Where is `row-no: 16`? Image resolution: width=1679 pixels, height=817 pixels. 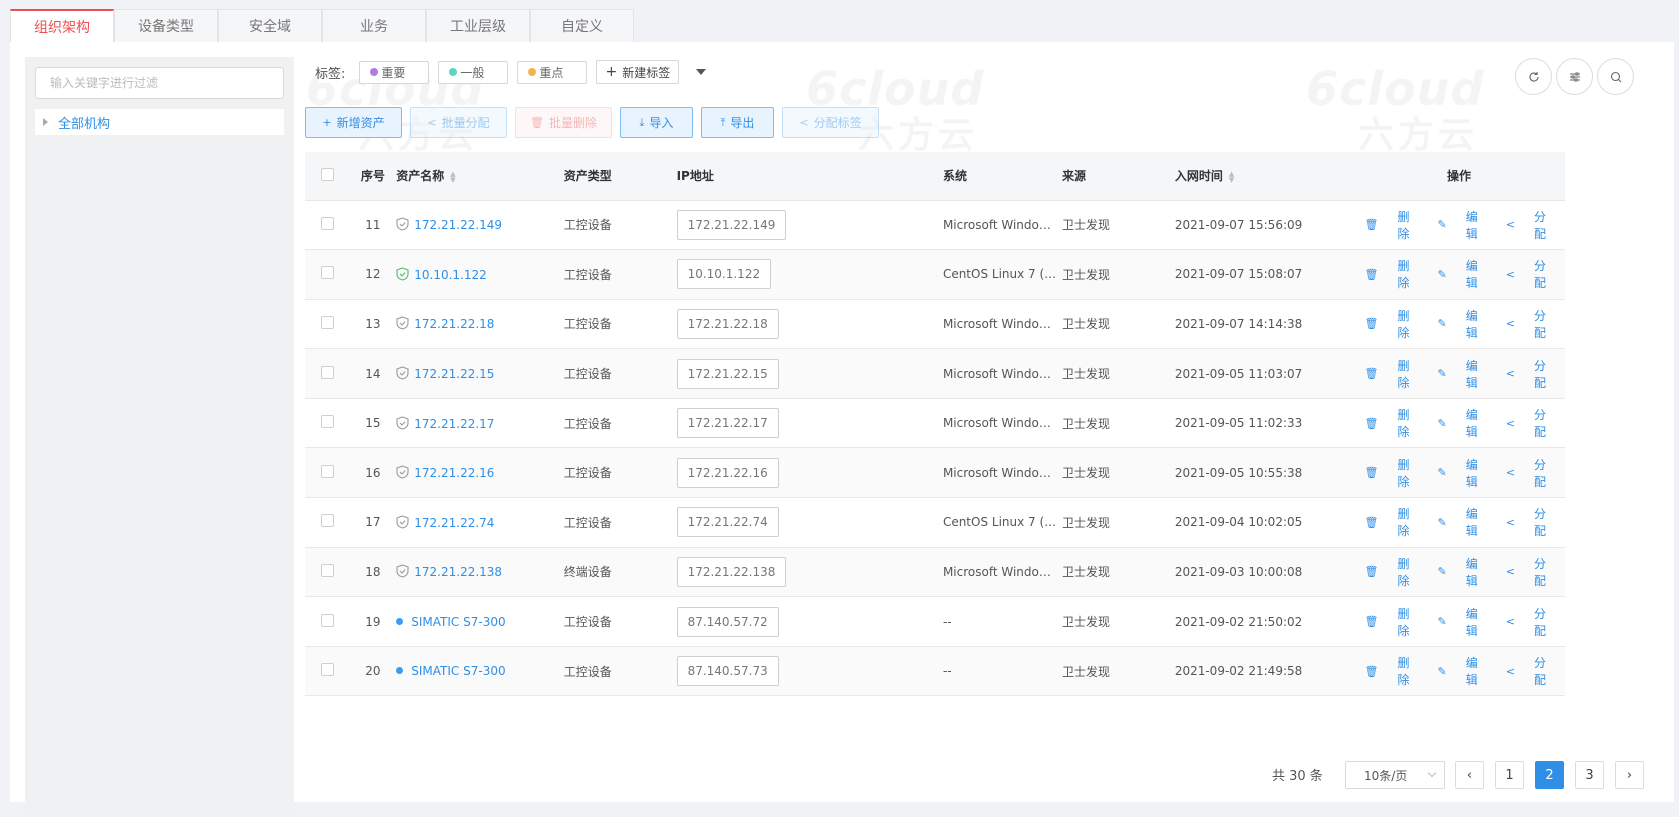
row-no: 16 is located at coordinates (373, 473).